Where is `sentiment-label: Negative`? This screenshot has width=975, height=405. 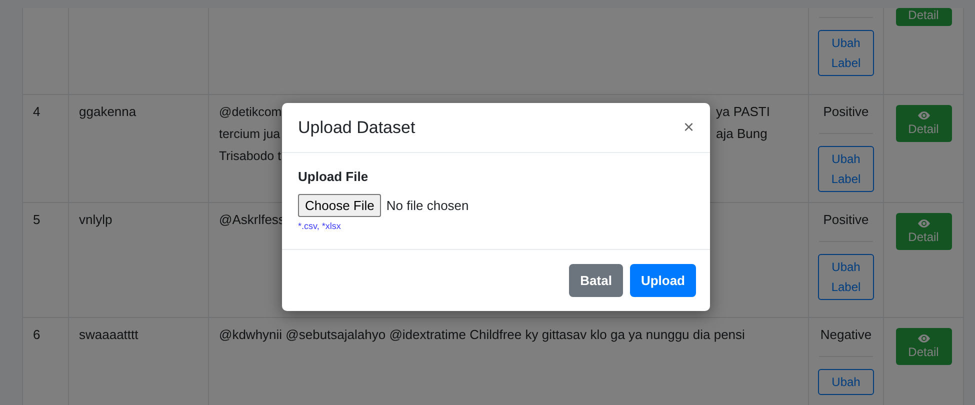
sentiment-label: Negative is located at coordinates (846, 335).